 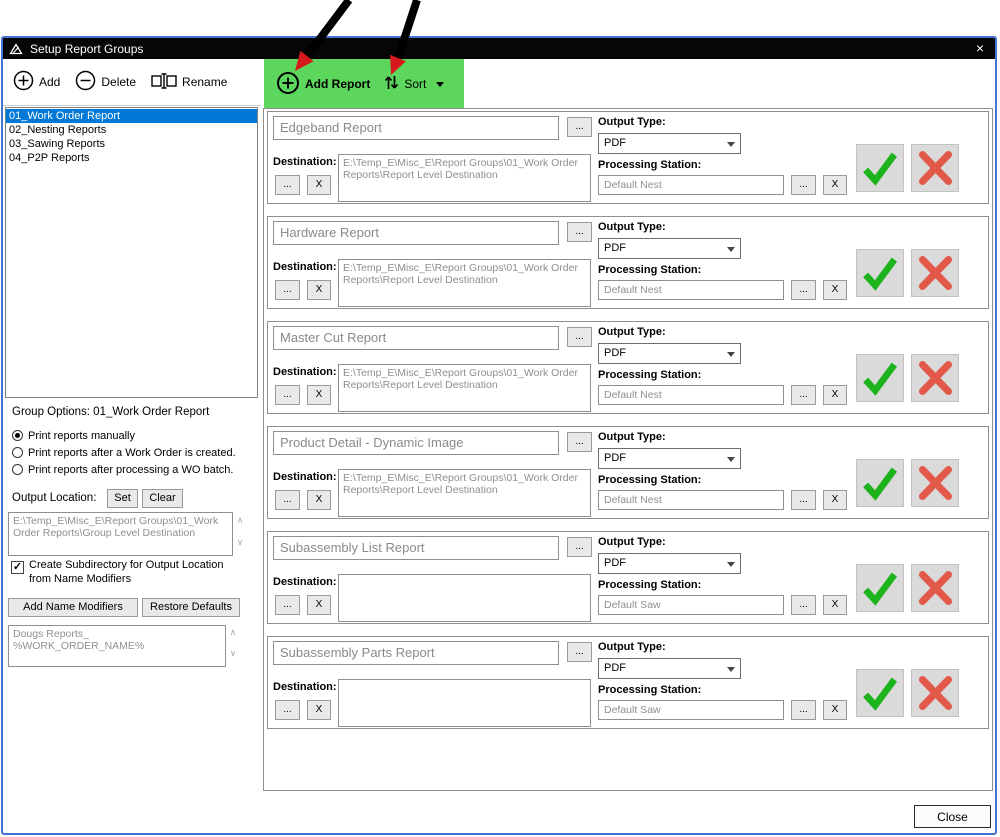 I want to click on delete-group-button: Delete, so click(x=105, y=82).